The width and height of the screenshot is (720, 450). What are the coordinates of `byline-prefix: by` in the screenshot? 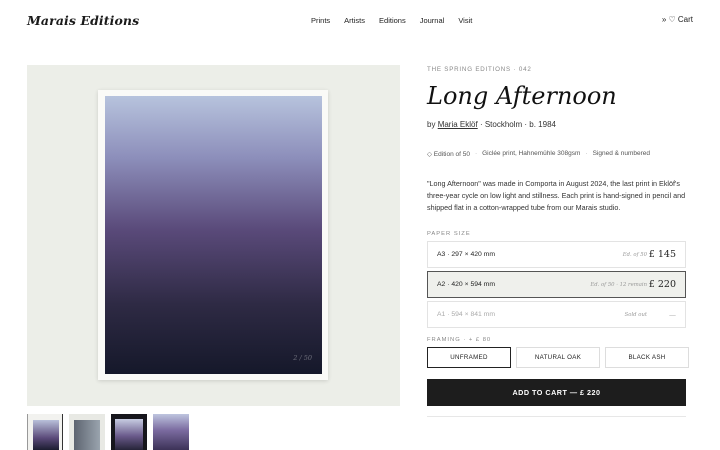 It's located at (431, 124).